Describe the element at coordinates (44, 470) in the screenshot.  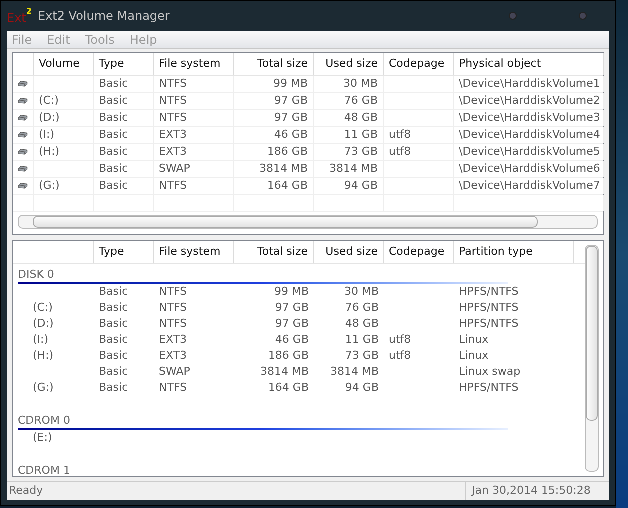
I see `group-heading: CDROM 1` at that location.